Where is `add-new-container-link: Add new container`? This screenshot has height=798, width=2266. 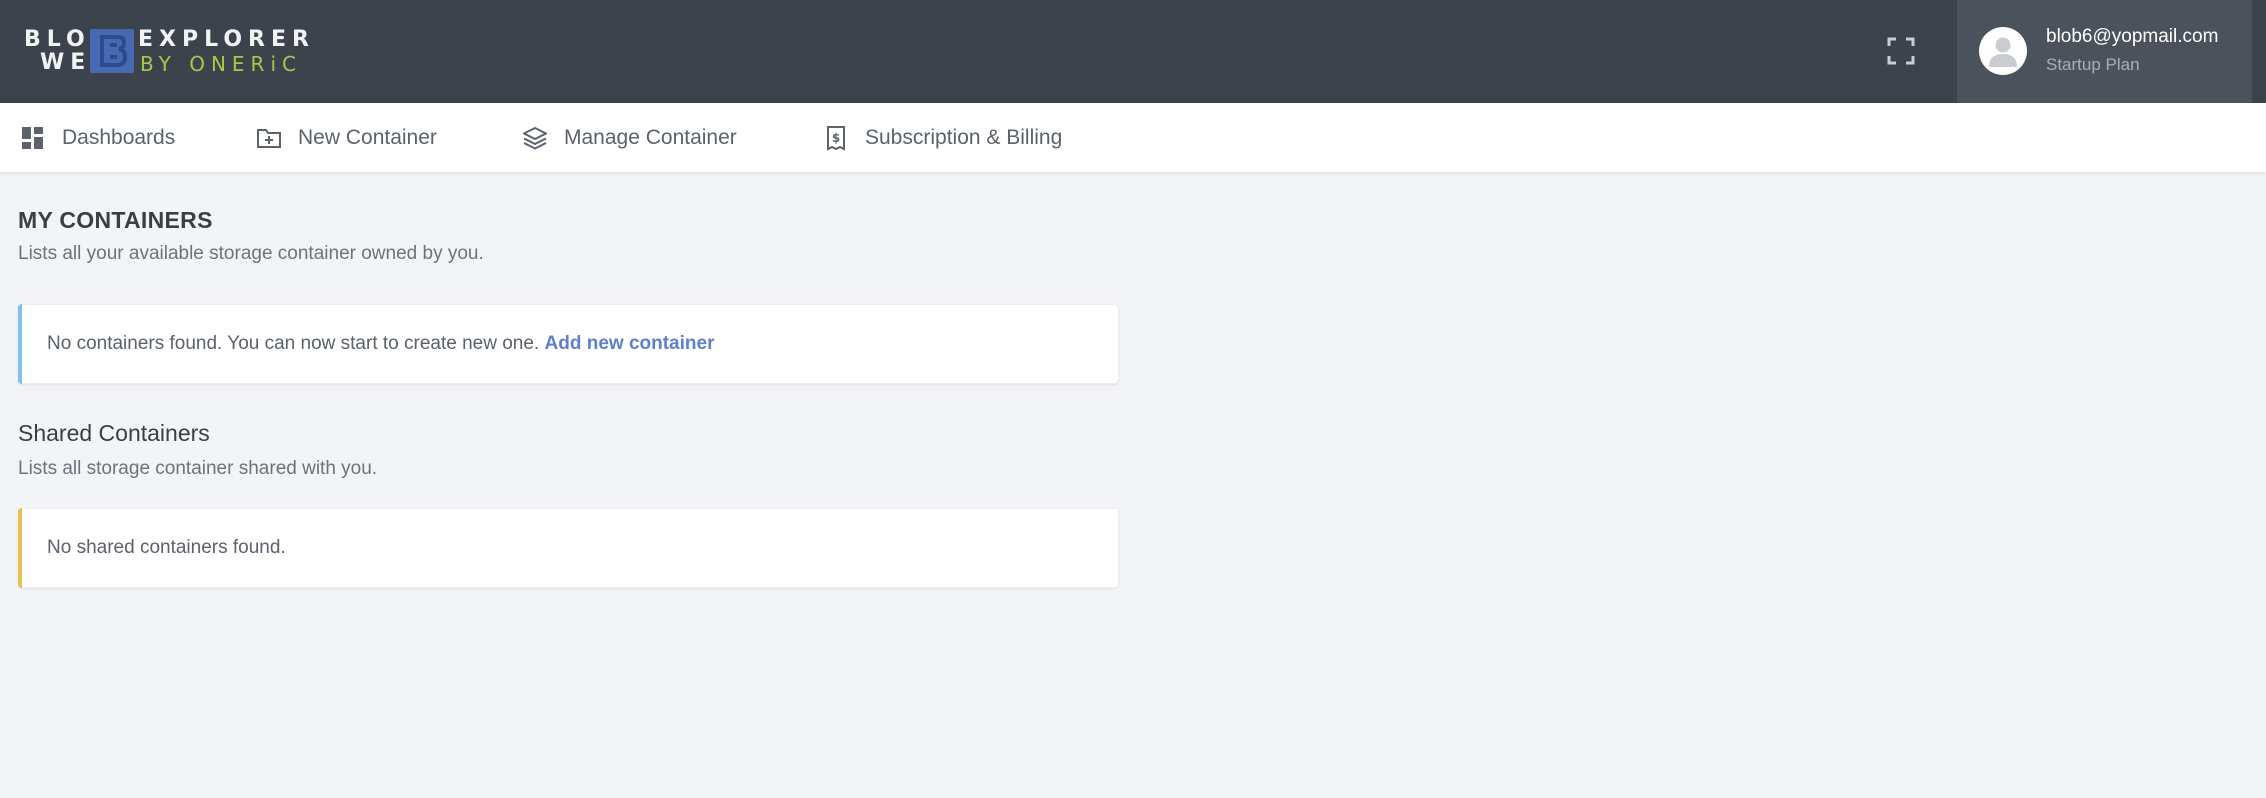
add-new-container-link: Add new container is located at coordinates (630, 343).